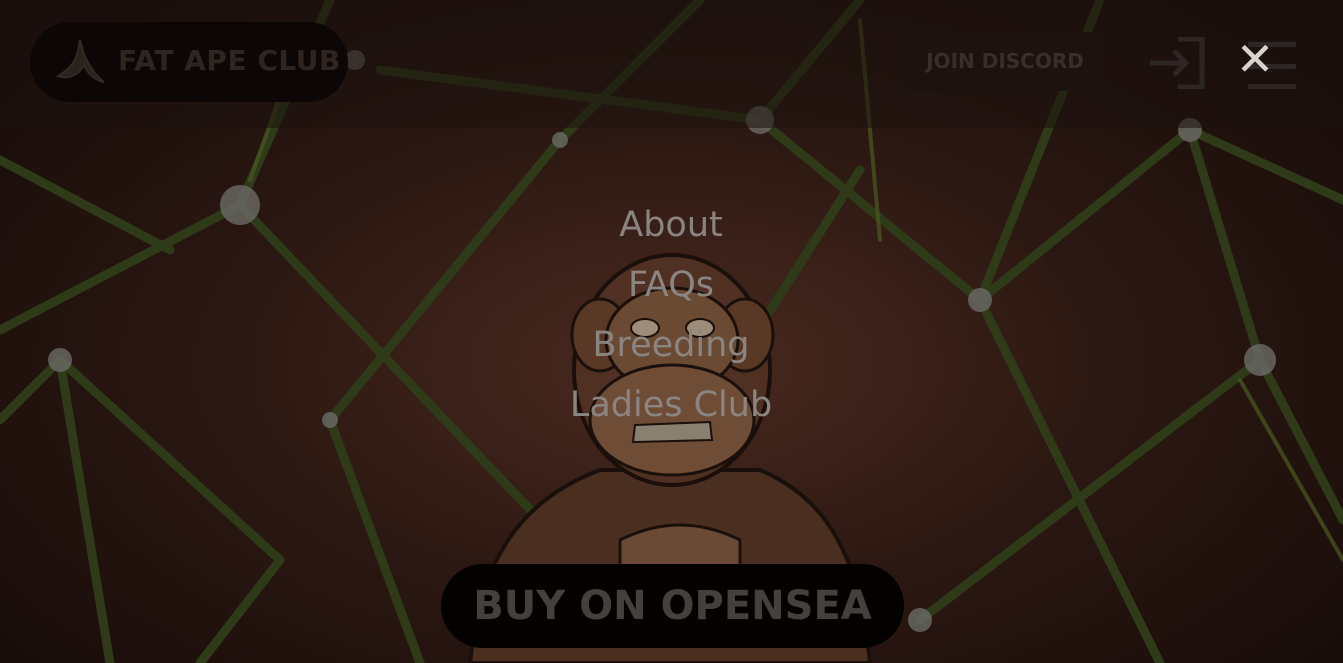 The image size is (1343, 663). What do you see at coordinates (1176, 63) in the screenshot?
I see `login-arrow-icon` at bounding box center [1176, 63].